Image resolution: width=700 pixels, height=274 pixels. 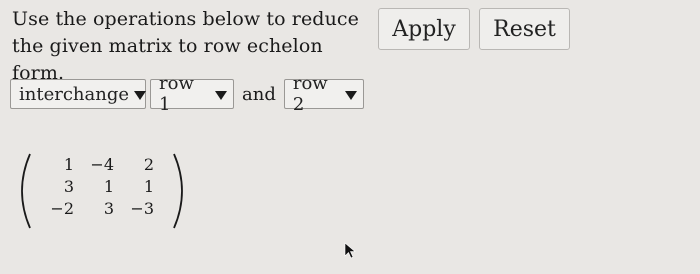 I want to click on left-paren-icon, so click(x=26, y=191).